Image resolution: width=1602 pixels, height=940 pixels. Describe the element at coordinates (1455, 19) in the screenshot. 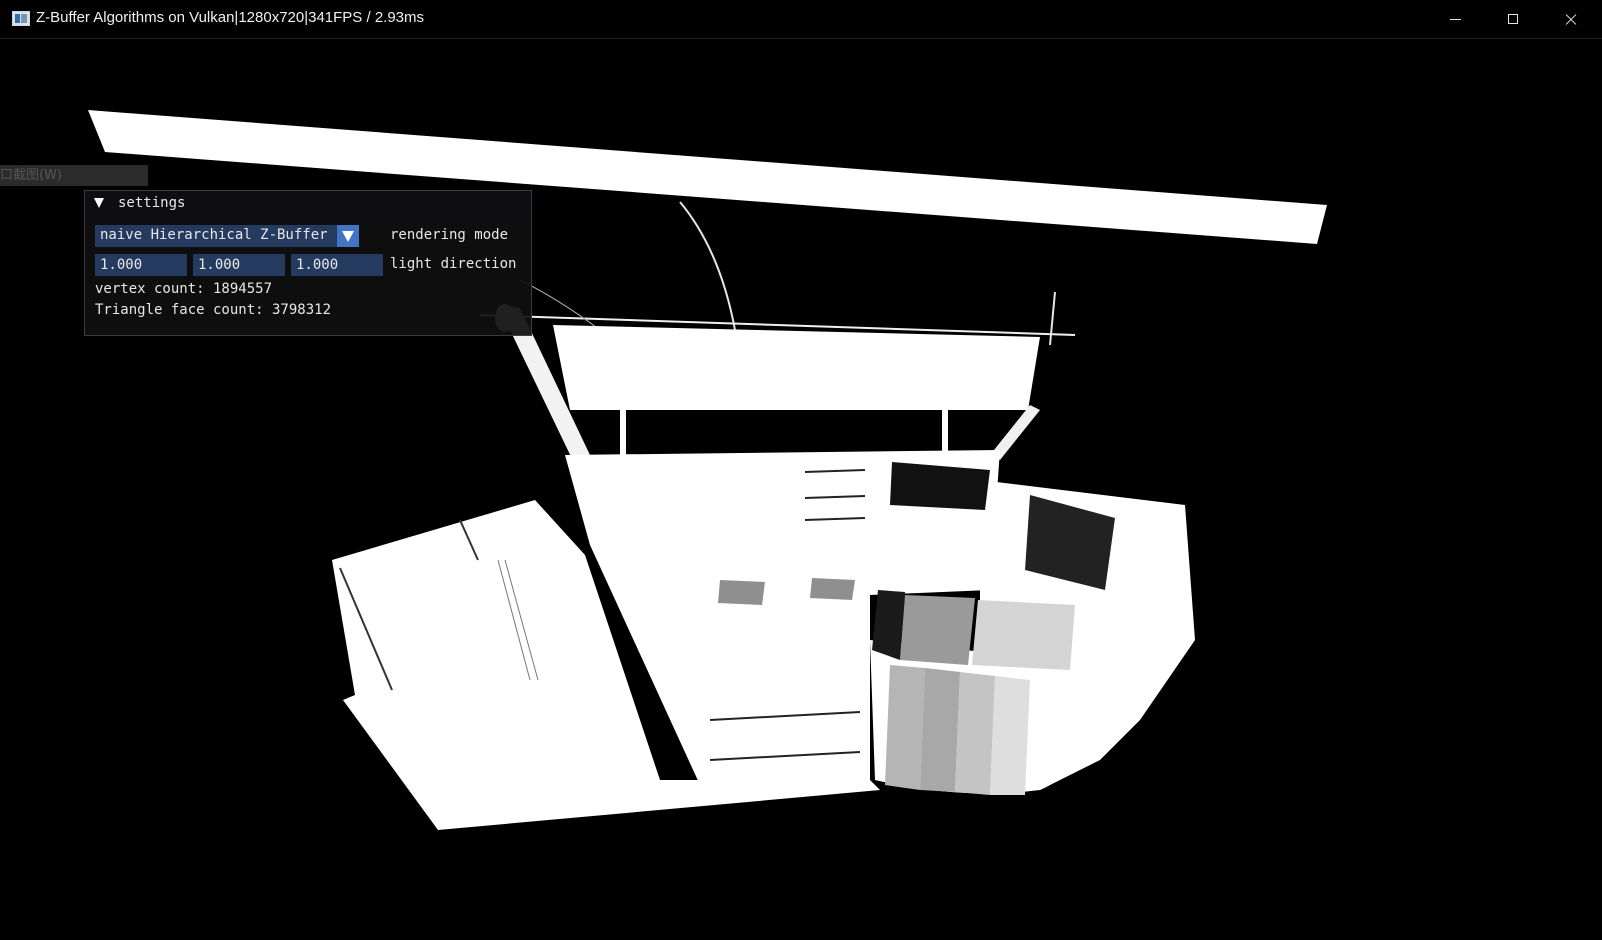

I see `minimize-button` at that location.